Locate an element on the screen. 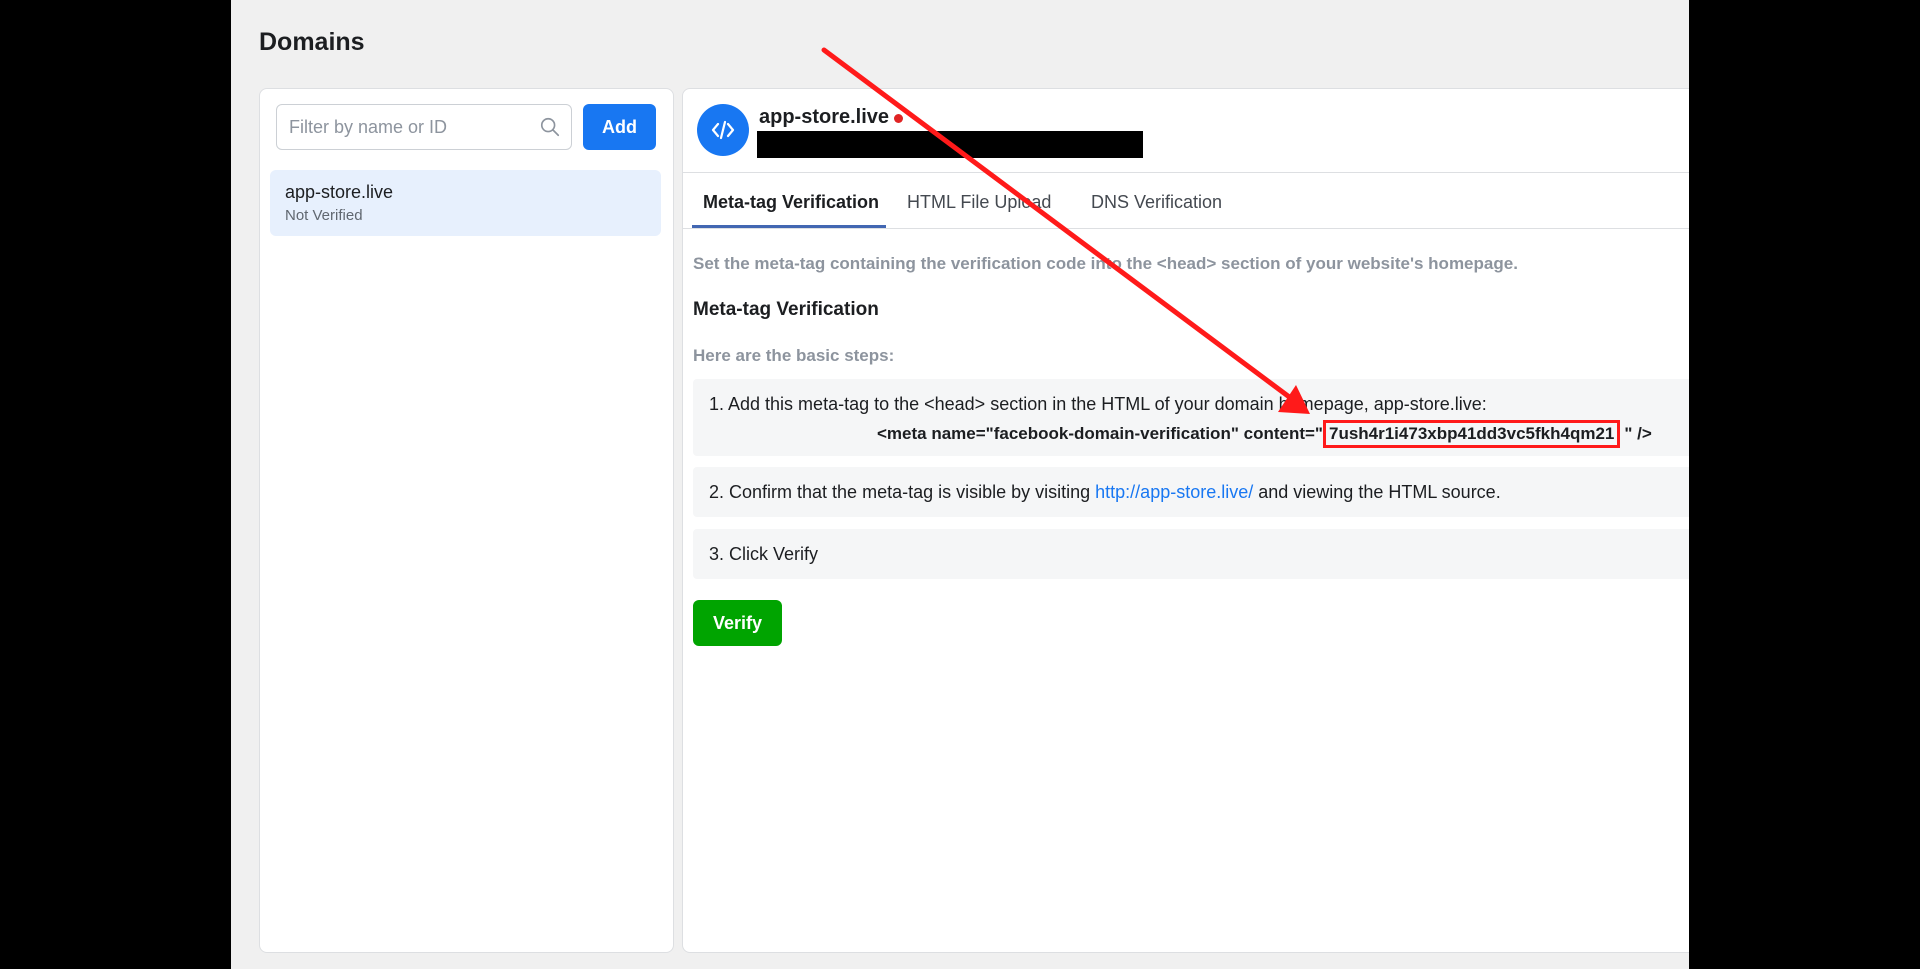 The height and width of the screenshot is (969, 1920). steps-intro: Here are the basic steps: is located at coordinates (794, 355).